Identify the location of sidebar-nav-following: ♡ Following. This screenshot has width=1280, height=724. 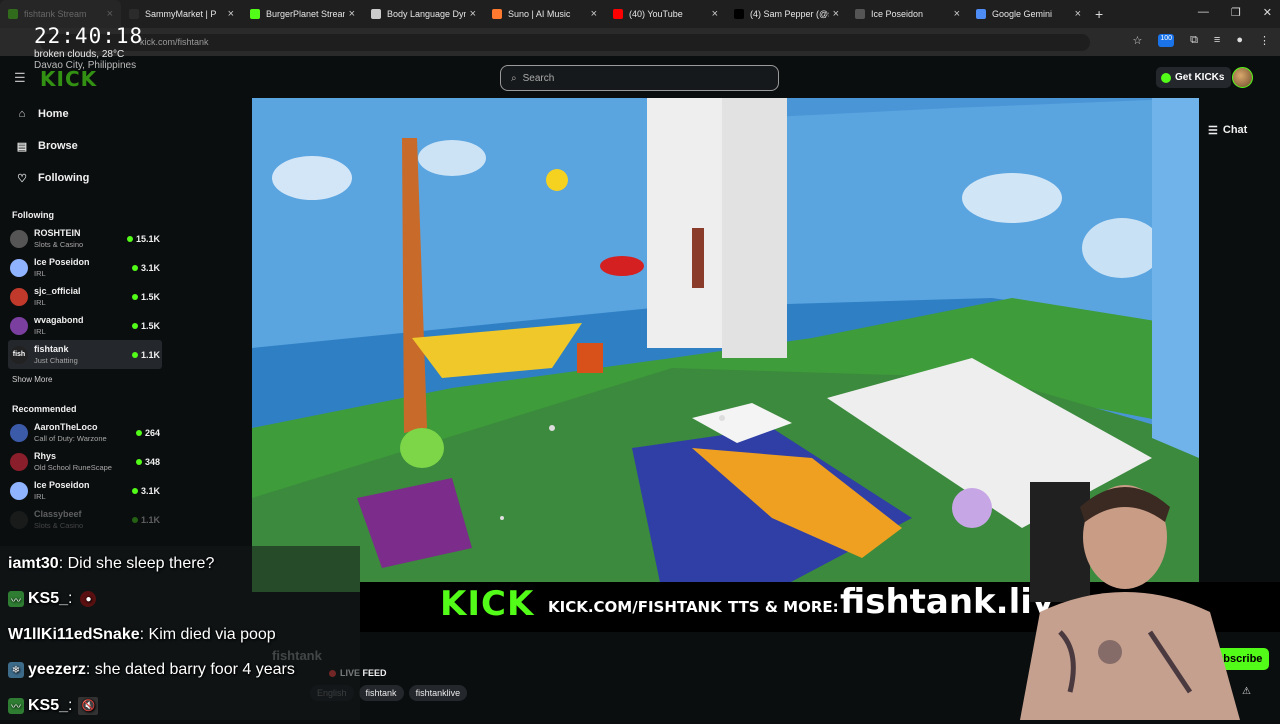
(85, 178).